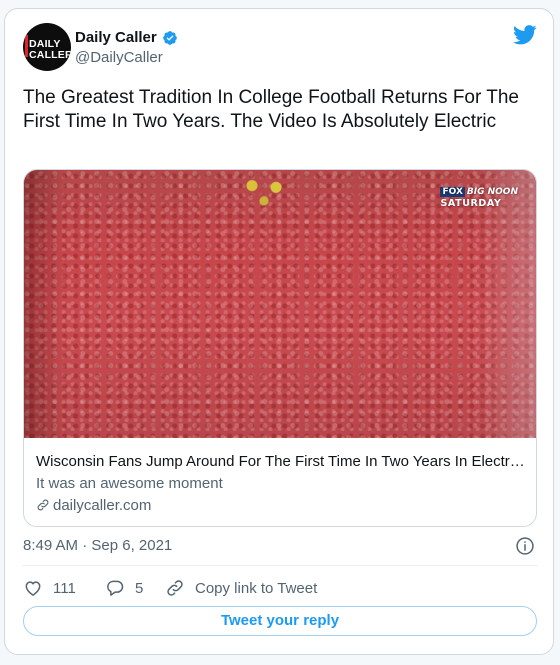 The height and width of the screenshot is (665, 560). Describe the element at coordinates (492, 192) in the screenshot. I see `broadcast-logo-show: BIG NOON` at that location.